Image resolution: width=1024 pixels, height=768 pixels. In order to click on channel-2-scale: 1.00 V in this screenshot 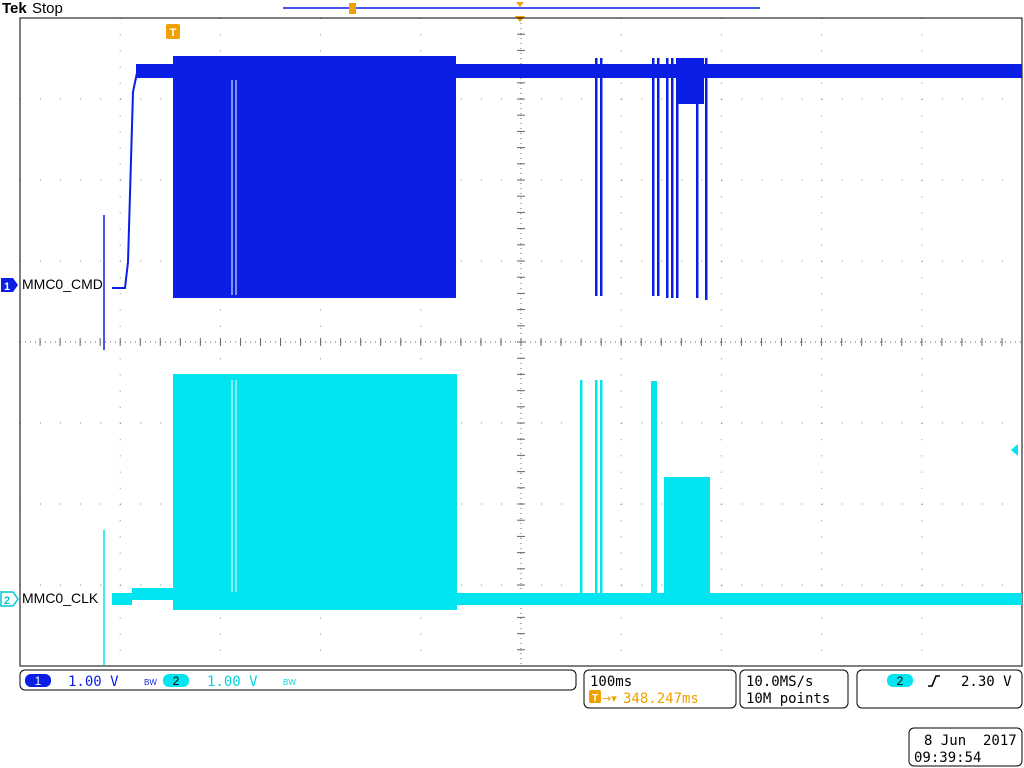, I will do `click(232, 682)`.